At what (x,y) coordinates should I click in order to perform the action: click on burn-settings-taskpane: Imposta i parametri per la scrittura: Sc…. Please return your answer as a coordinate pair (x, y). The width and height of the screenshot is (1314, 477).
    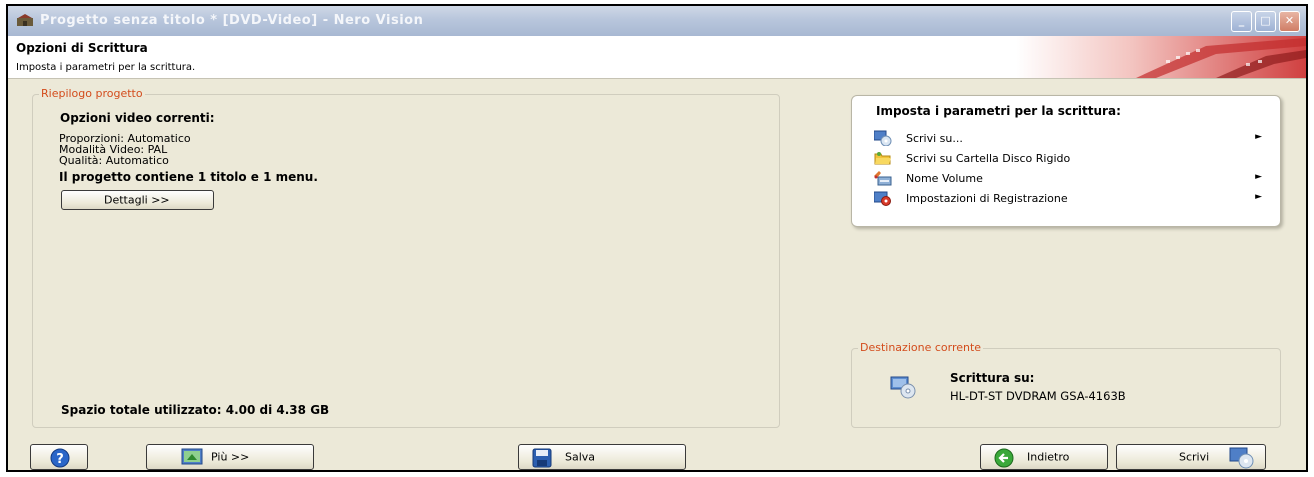
    Looking at the image, I should click on (1066, 161).